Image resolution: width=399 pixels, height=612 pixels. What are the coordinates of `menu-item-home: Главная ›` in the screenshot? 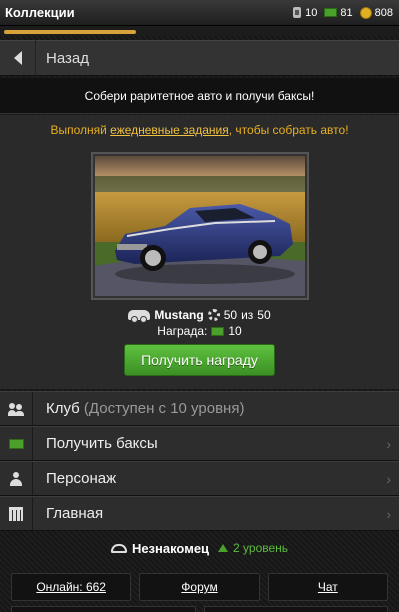 It's located at (199, 513).